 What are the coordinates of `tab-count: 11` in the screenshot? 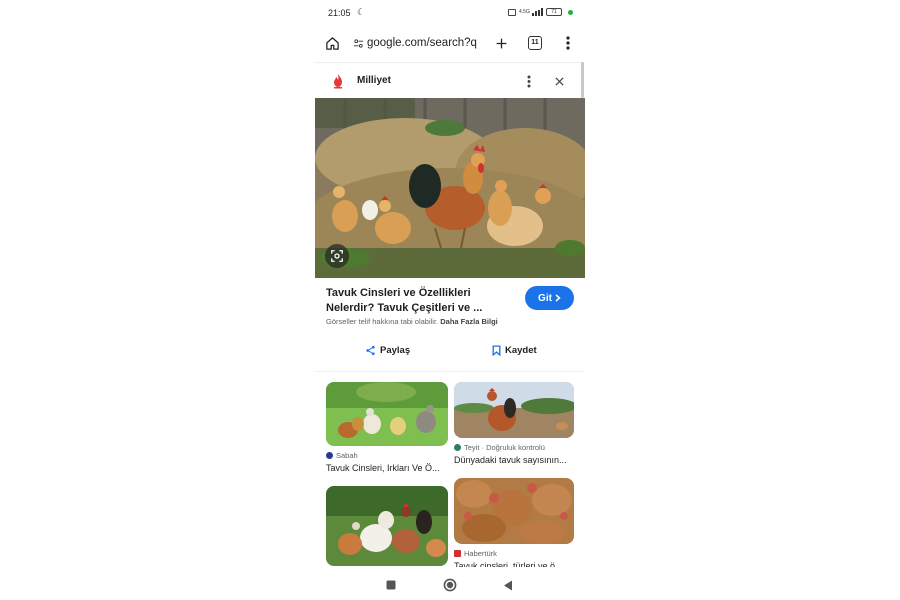 It's located at (535, 43).